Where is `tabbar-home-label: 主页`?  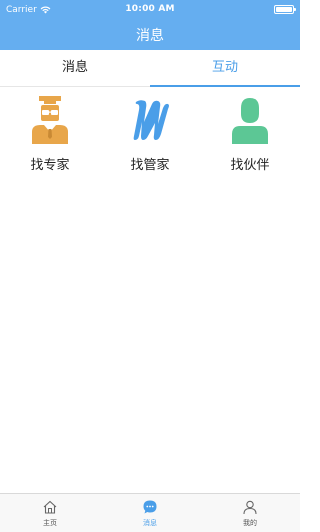 tabbar-home-label: 主页 is located at coordinates (50, 523).